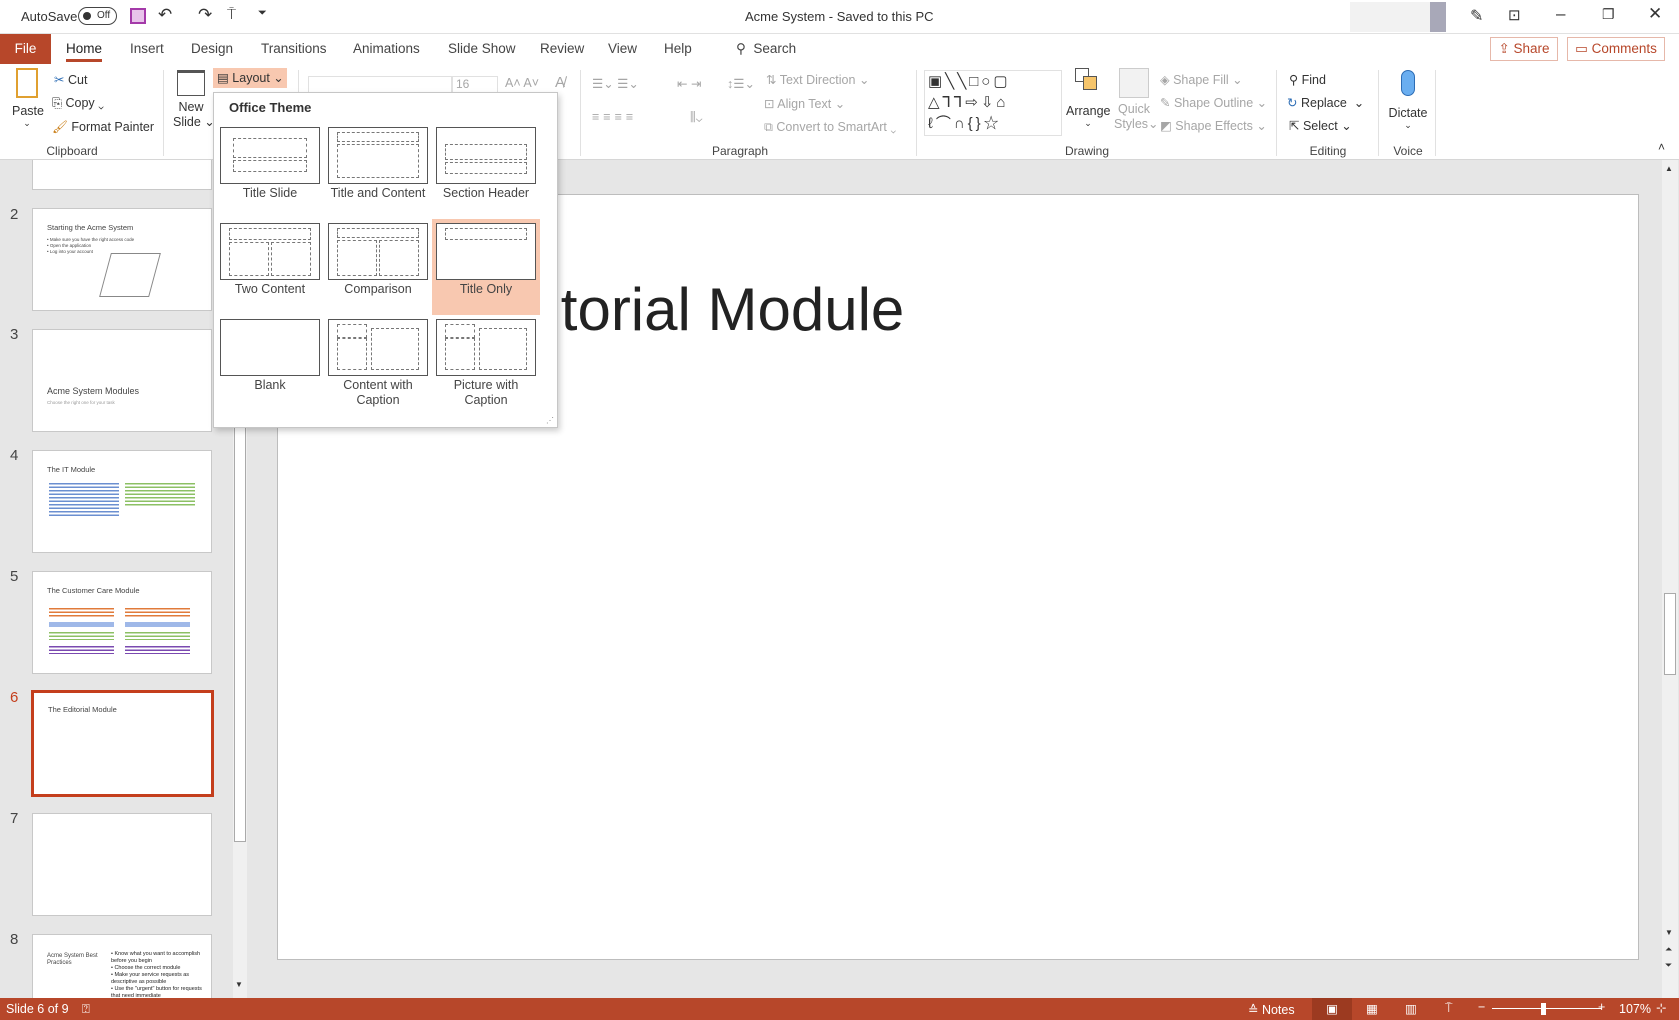 The width and height of the screenshot is (1679, 1020). Describe the element at coordinates (740, 151) in the screenshot. I see `paragraph-group-label: Paragraph` at that location.